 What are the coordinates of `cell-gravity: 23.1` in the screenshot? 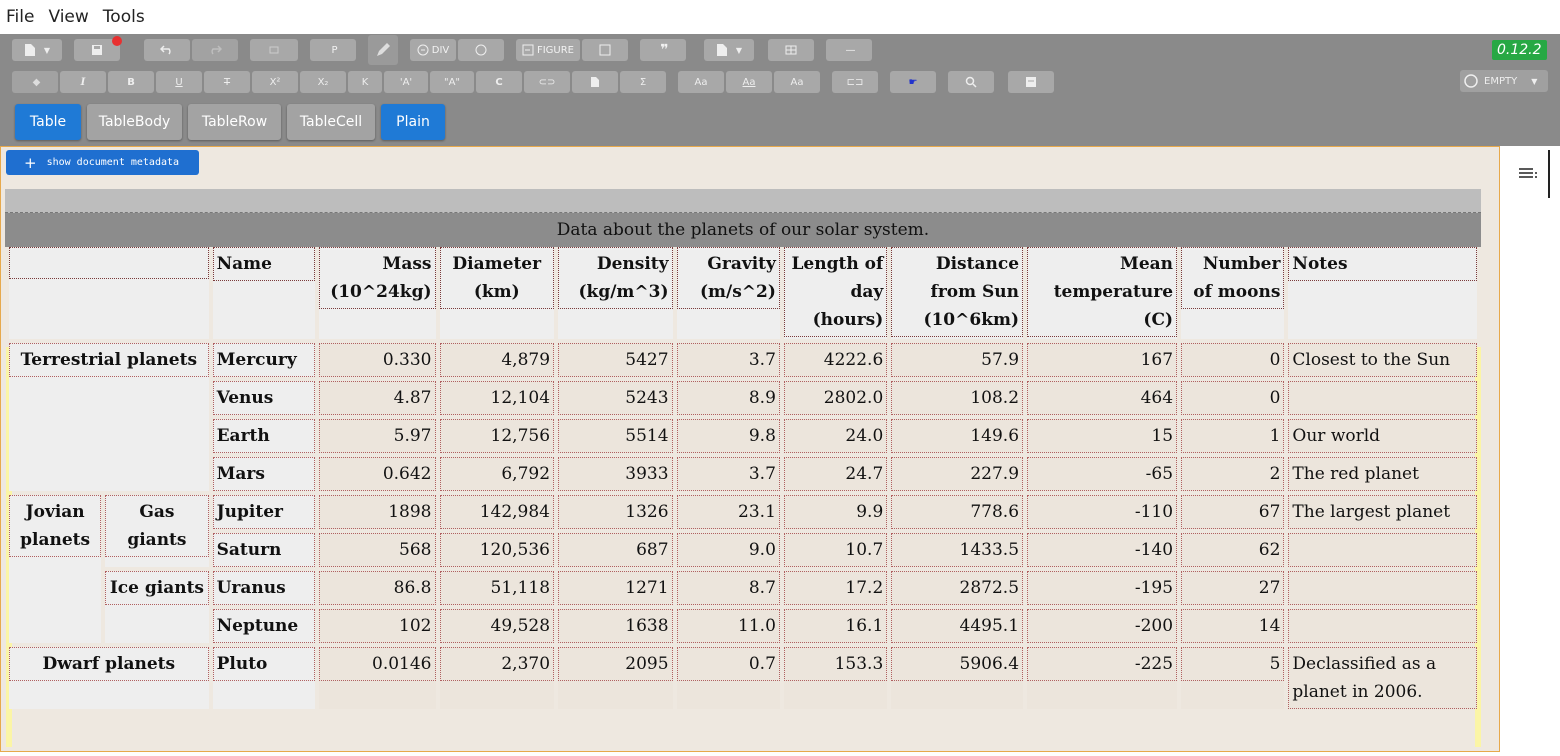 It's located at (728, 512).